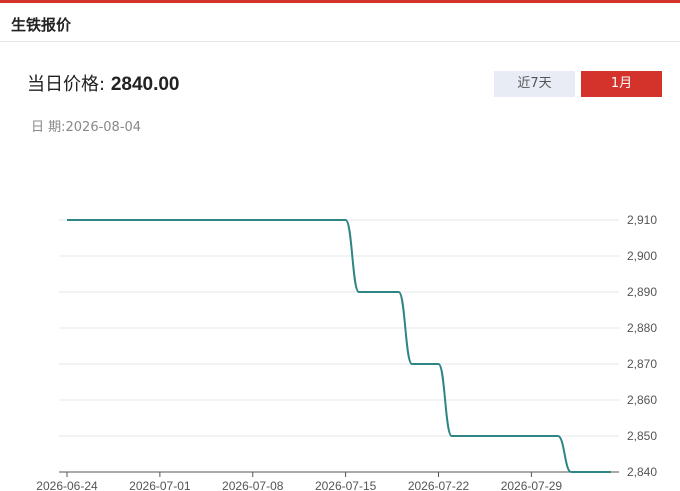 The height and width of the screenshot is (491, 680). I want to click on x-tick-label: 2026-06-24, so click(67, 485).